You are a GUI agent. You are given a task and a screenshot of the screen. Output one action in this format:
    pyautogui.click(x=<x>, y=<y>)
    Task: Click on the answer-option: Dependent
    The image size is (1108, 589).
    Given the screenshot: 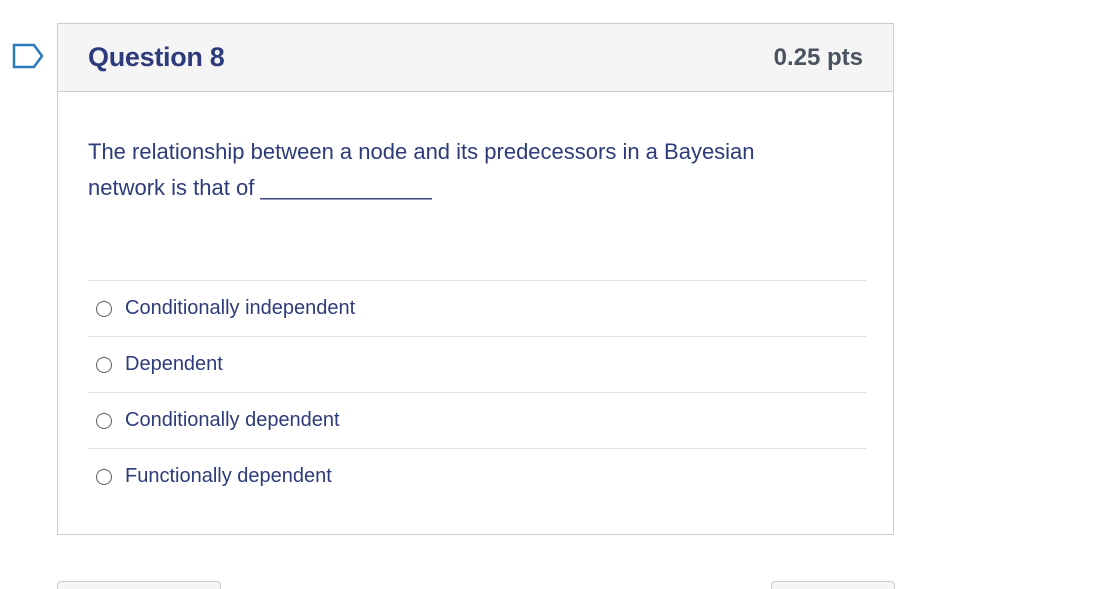 What is the action you would take?
    pyautogui.click(x=477, y=364)
    